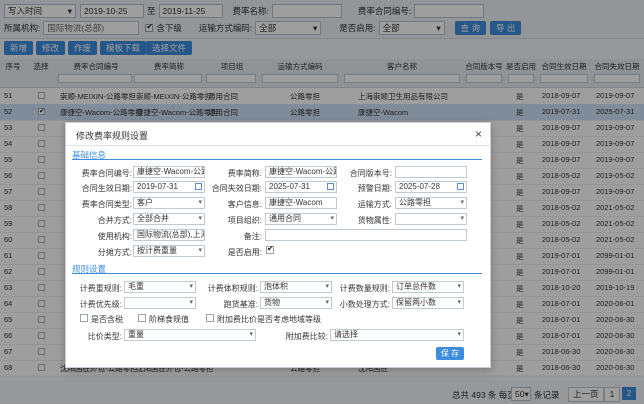 Image resolution: width=644 pixels, height=404 pixels. What do you see at coordinates (169, 319) in the screenshot?
I see `tier-label: 阶梯食规值` at bounding box center [169, 319].